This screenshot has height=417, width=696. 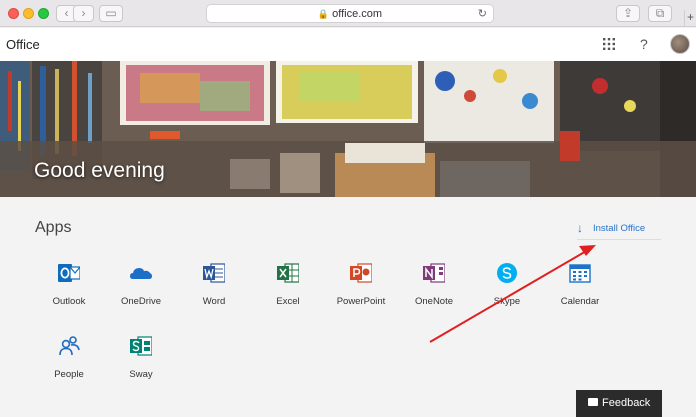 What do you see at coordinates (580, 228) in the screenshot?
I see `download-icon: ↓` at bounding box center [580, 228].